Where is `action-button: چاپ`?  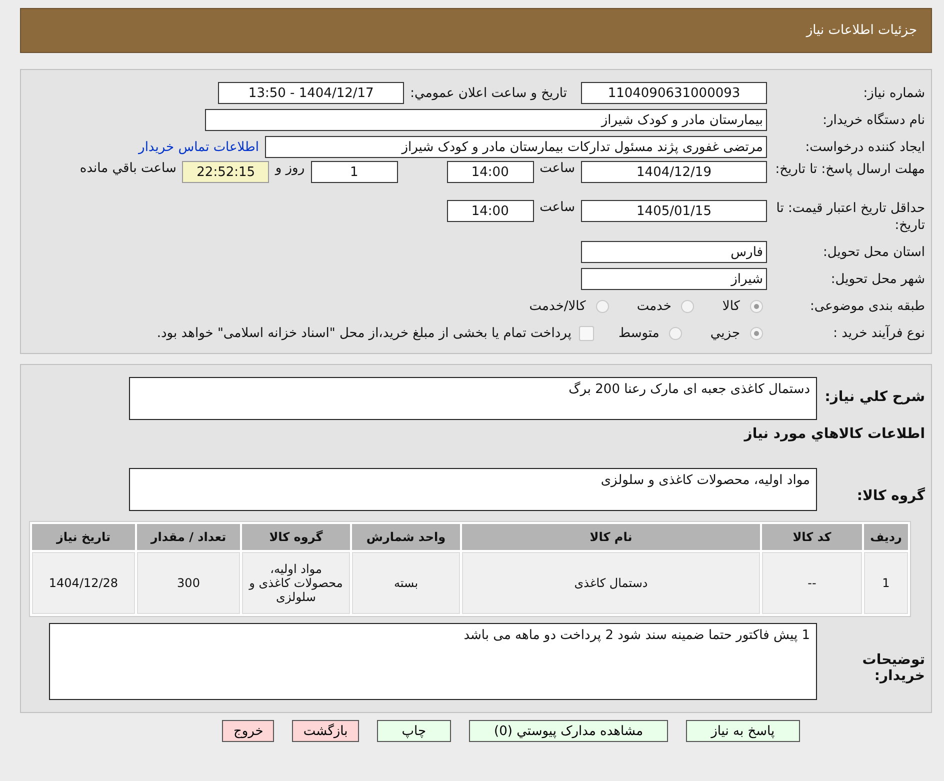 action-button: چاپ is located at coordinates (413, 731).